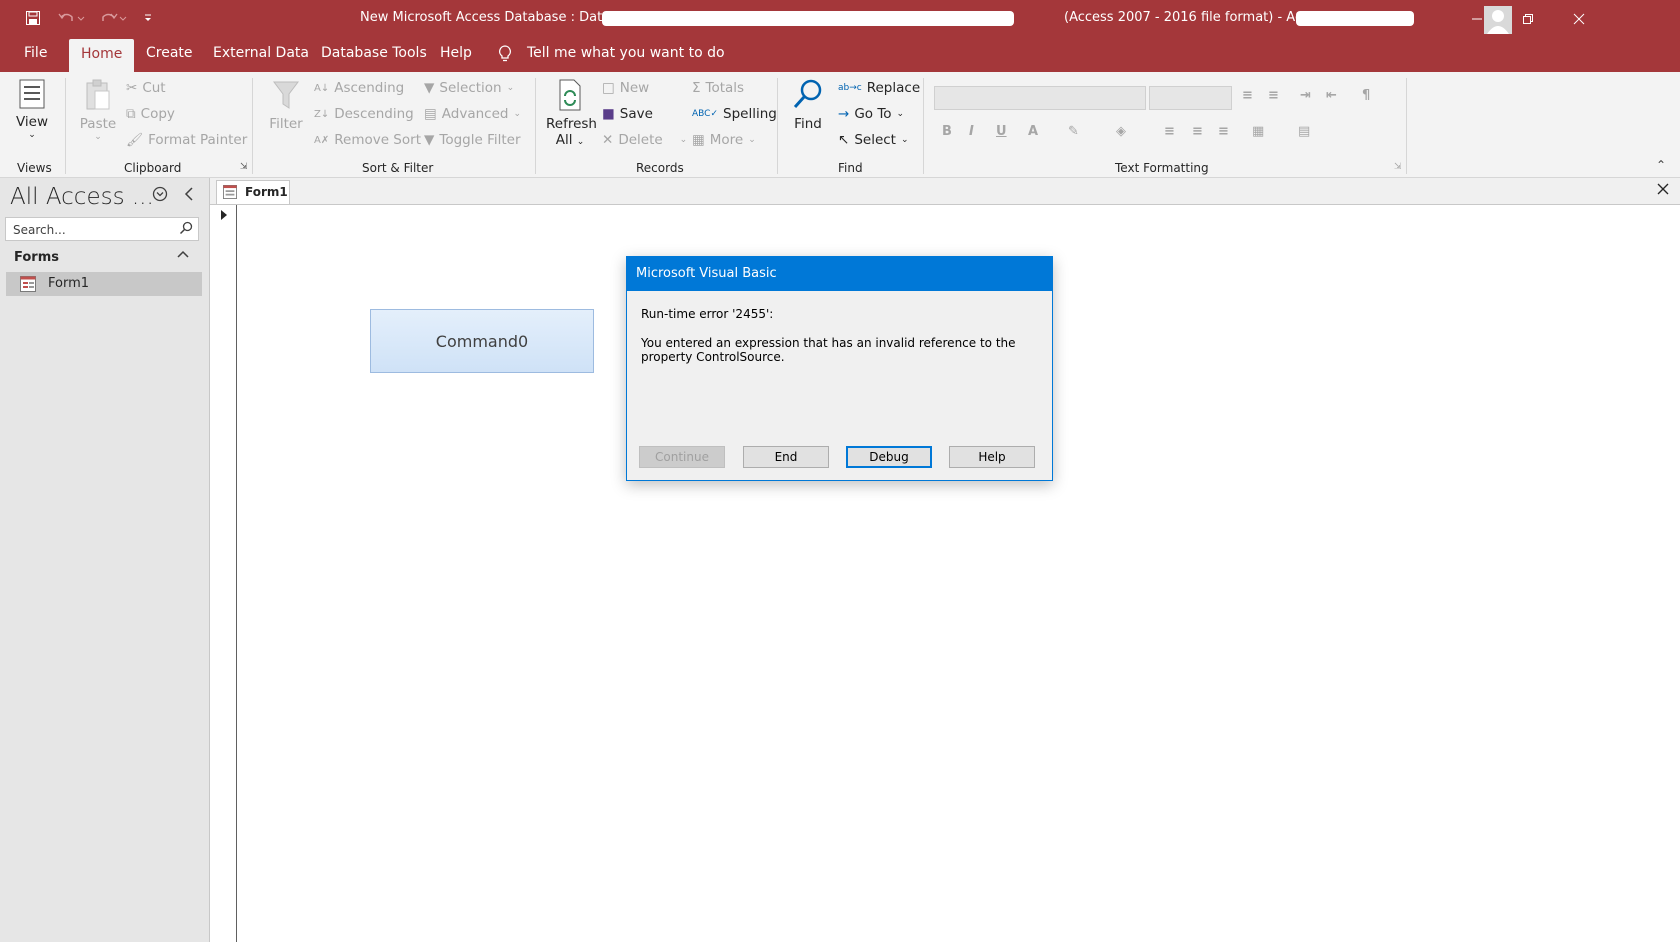  I want to click on clipboard-group-label: Clipboard, so click(153, 168).